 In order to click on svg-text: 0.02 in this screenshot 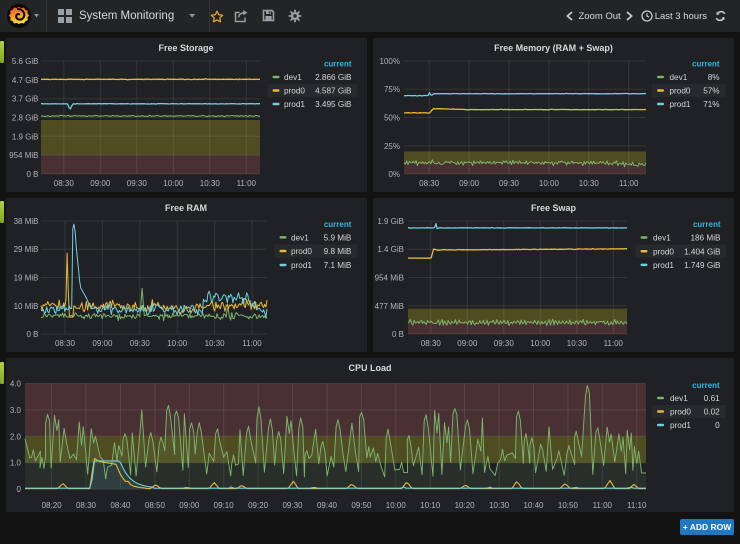, I will do `click(712, 412)`.